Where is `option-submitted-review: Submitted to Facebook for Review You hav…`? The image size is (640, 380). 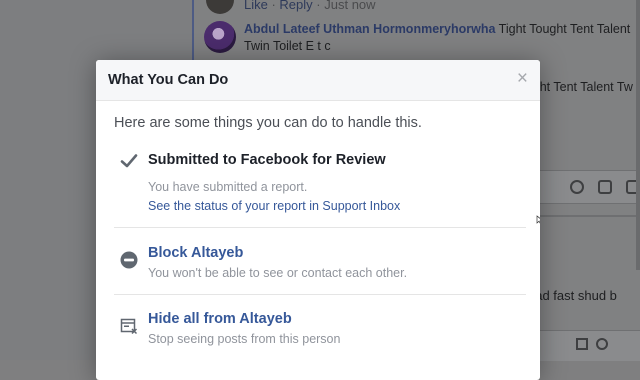
option-submitted-review: Submitted to Facebook for Review You hav… is located at coordinates (320, 187).